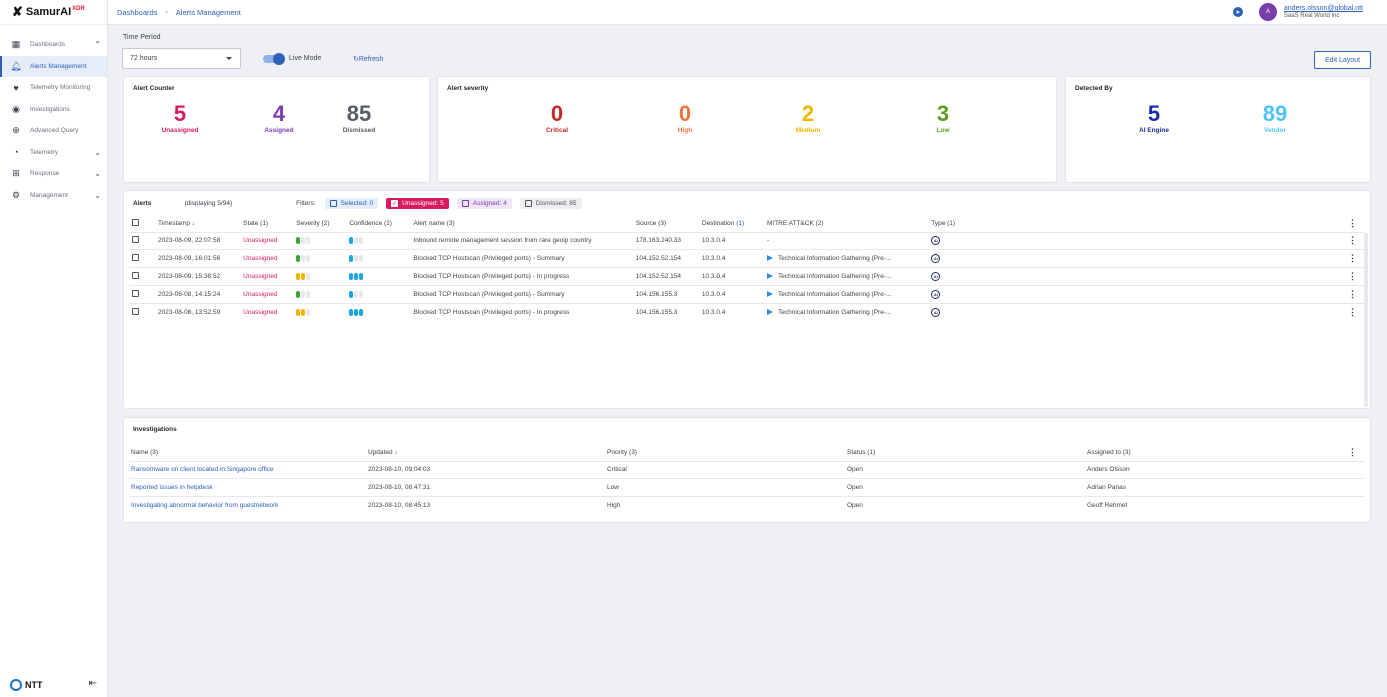 The height and width of the screenshot is (697, 1387). Describe the element at coordinates (248, 487) in the screenshot. I see `investigation-name-cell: Reported issues in helpdesk` at that location.